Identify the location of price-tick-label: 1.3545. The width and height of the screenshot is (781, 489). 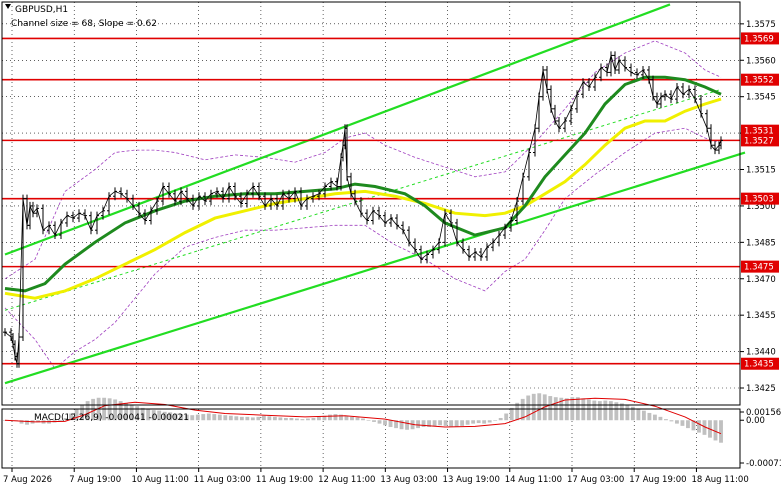
(761, 98).